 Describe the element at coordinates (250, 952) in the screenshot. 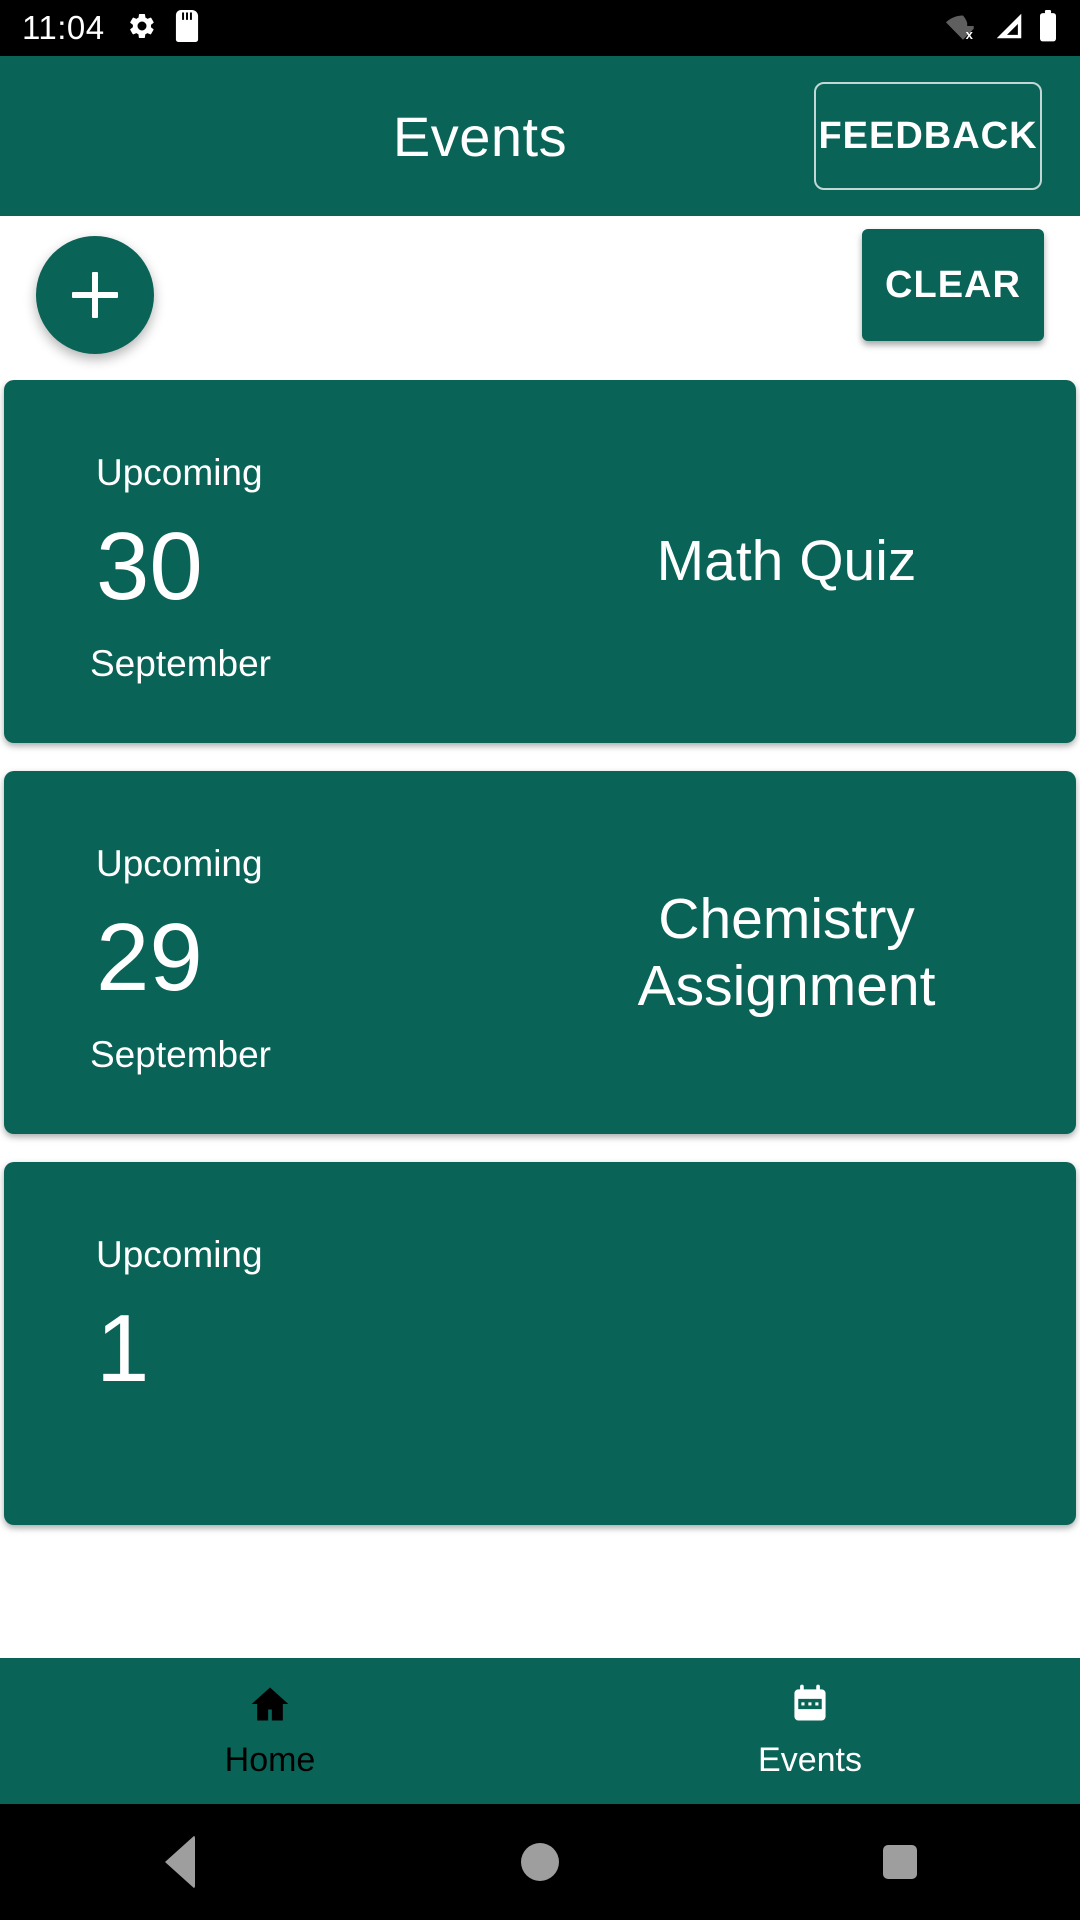

I see `event-date-block: Upcoming 29 September` at that location.